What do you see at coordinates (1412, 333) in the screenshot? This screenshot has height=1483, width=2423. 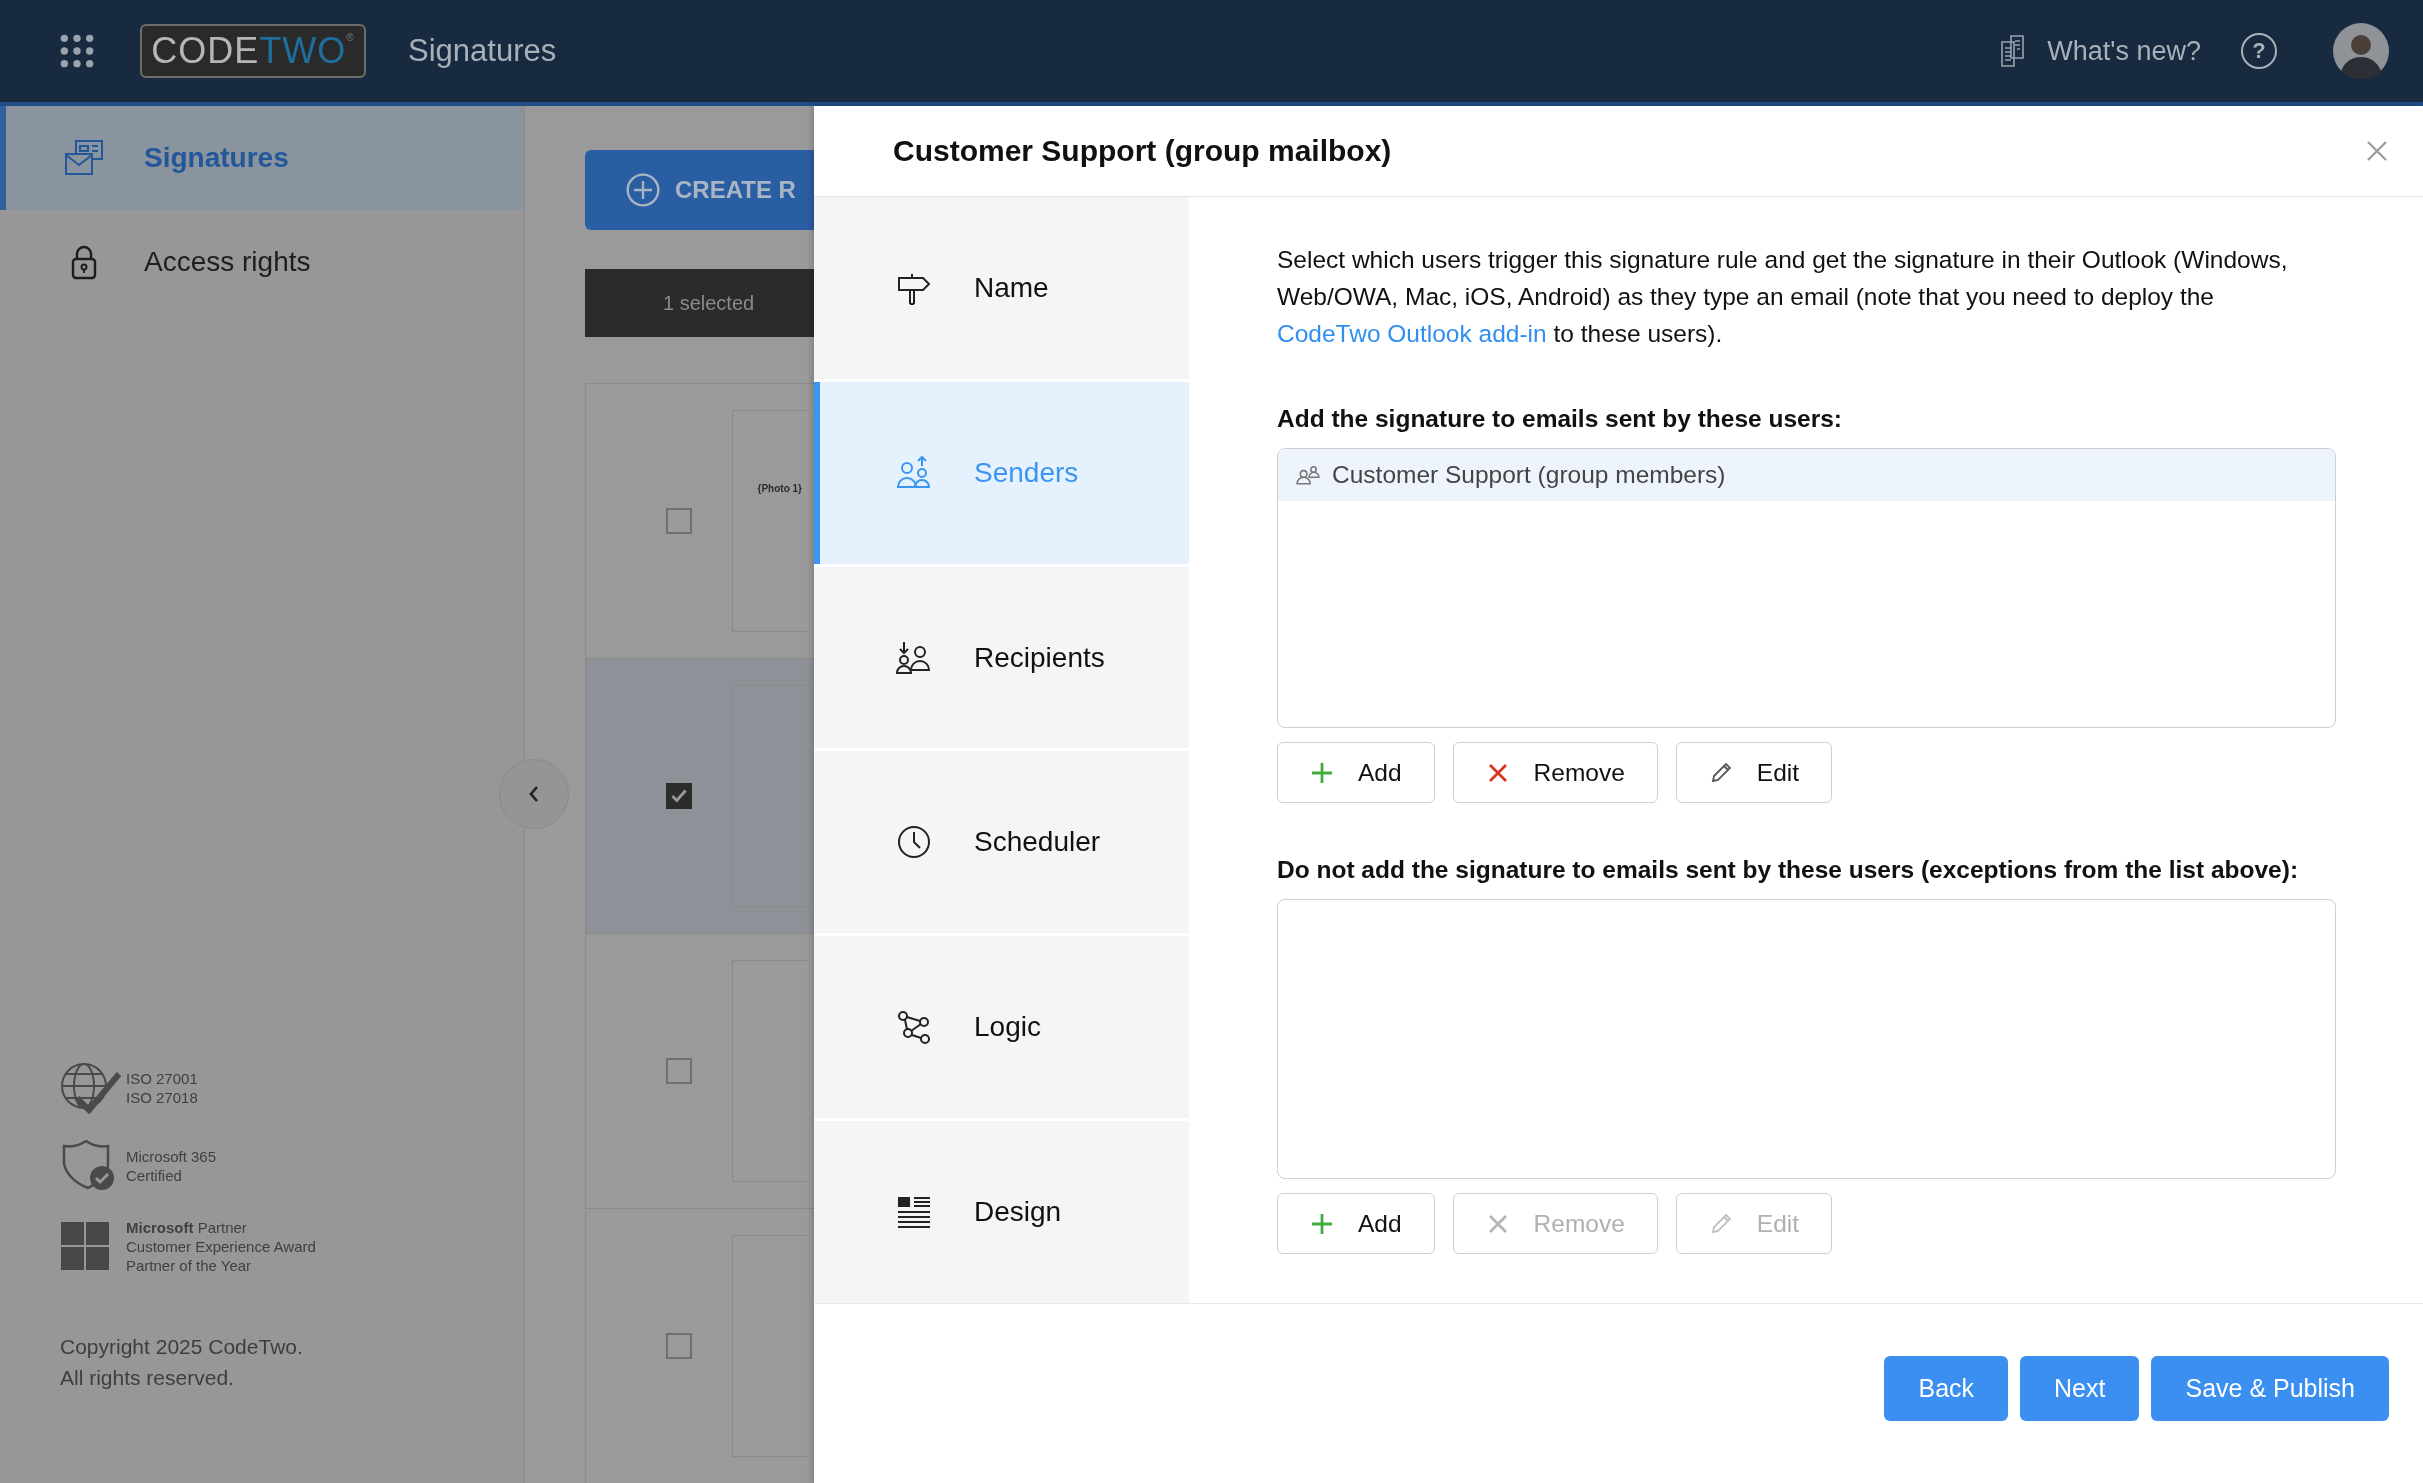 I see `add-in-link: CodeTwo Outlook add-in` at bounding box center [1412, 333].